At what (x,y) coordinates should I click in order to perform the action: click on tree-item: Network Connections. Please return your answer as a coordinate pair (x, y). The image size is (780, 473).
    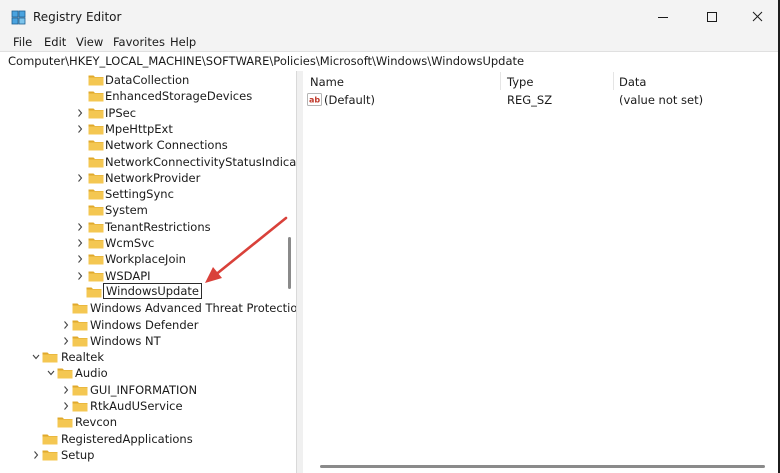
    Looking at the image, I should click on (146, 145).